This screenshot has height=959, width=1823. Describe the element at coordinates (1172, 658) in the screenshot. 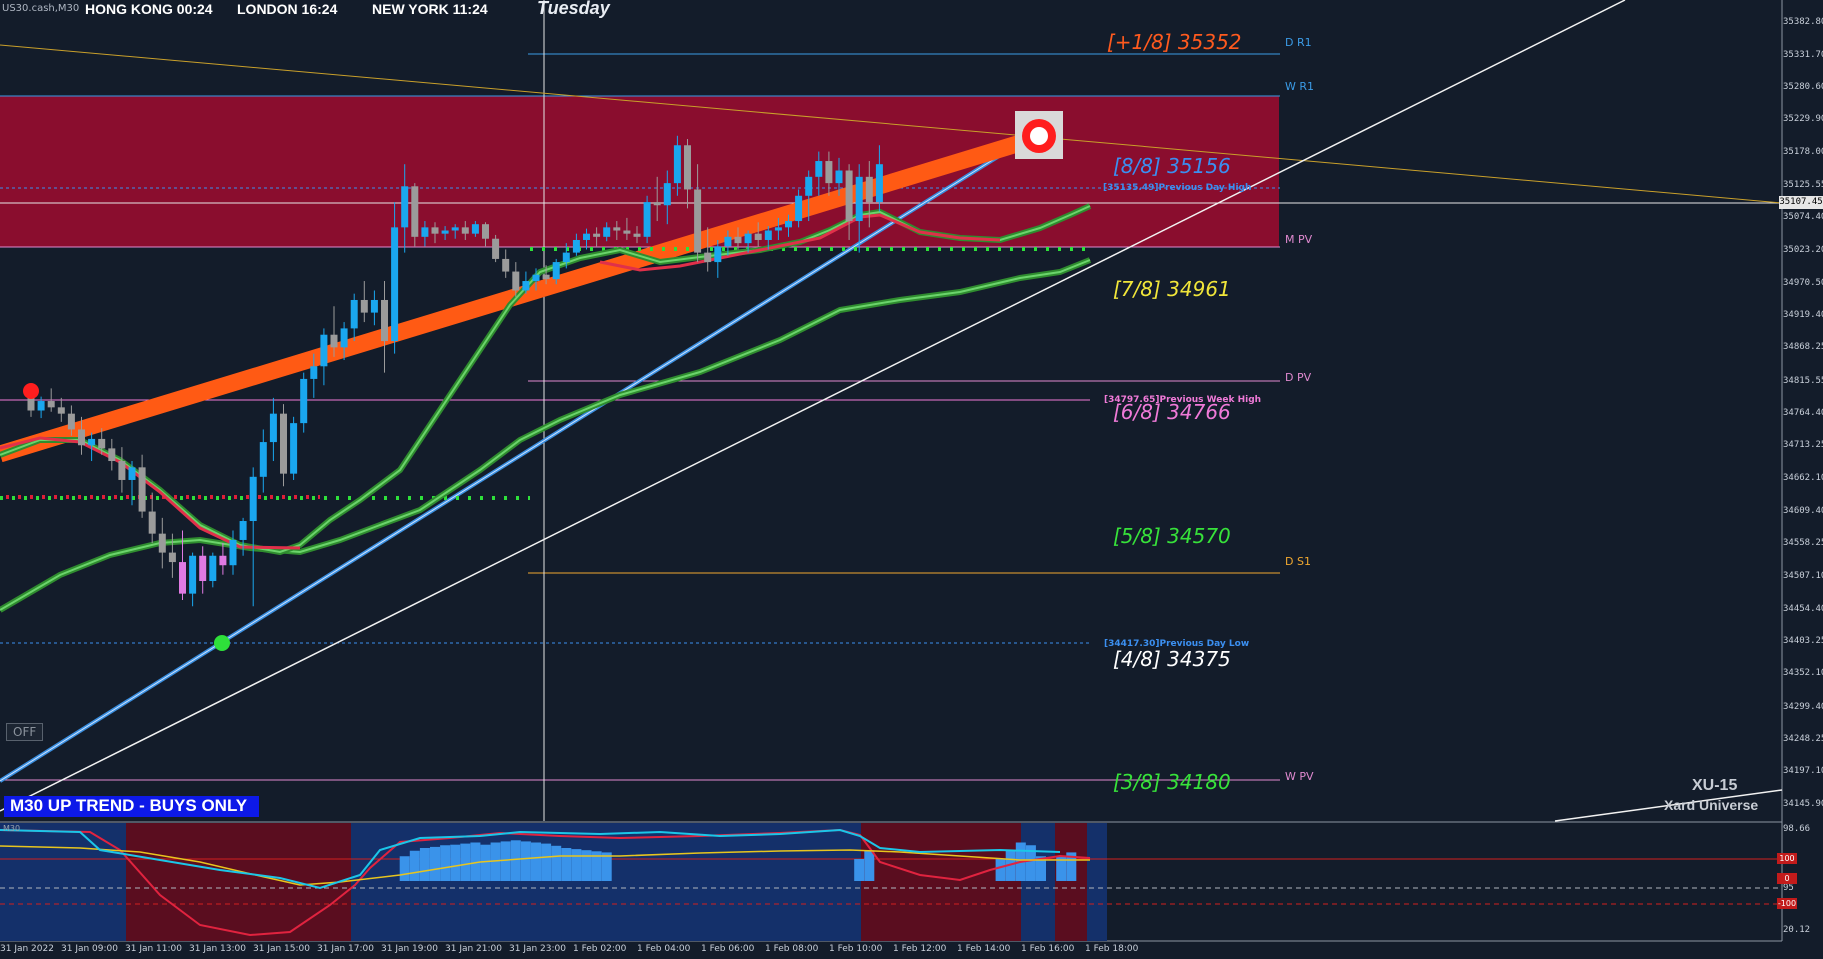

I see `murrey-level-label: [4/8] 34375` at that location.